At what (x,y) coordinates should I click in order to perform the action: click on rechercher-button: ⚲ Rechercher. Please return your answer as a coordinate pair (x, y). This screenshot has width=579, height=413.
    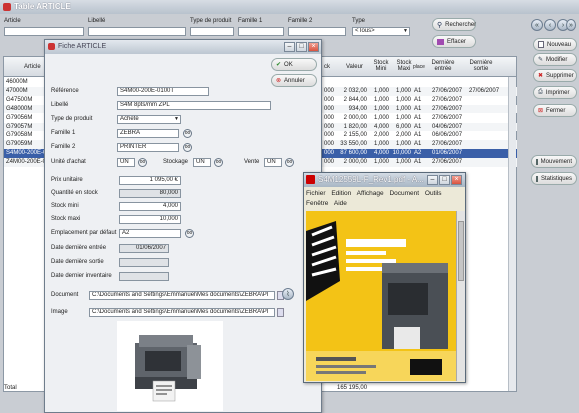
    Looking at the image, I should click on (454, 24).